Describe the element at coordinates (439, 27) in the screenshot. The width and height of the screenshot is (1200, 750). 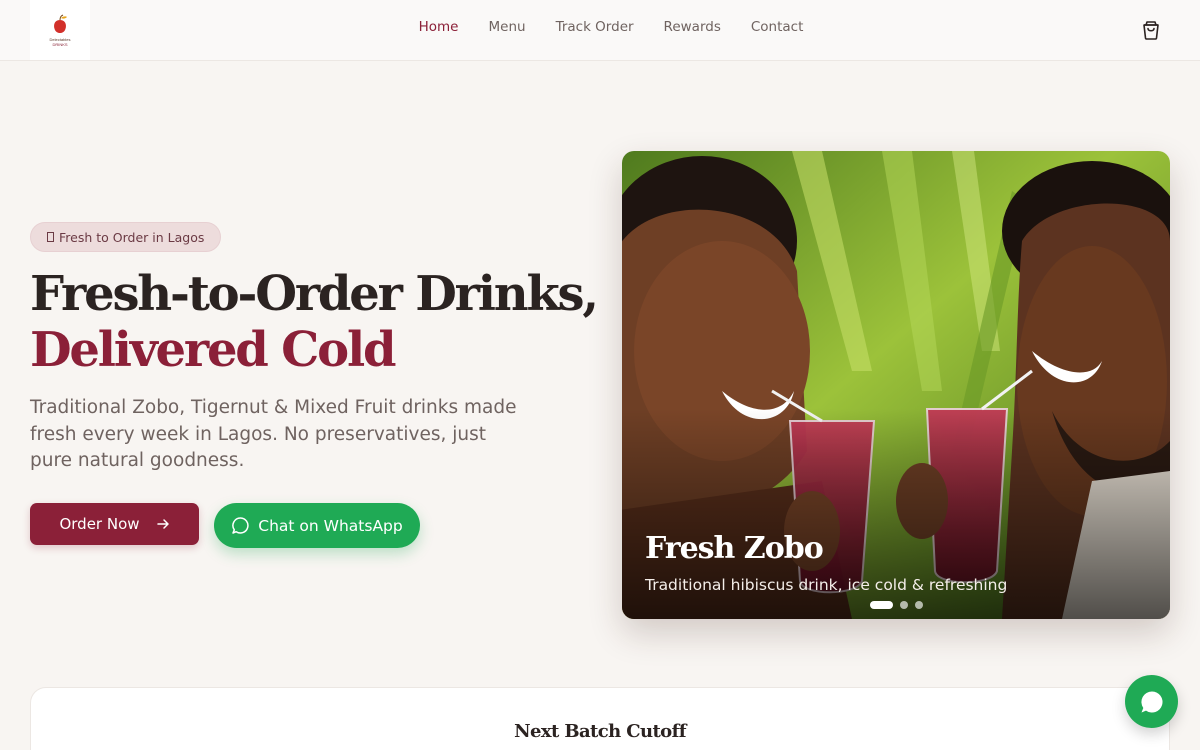
I see `nav-home: Home` at that location.